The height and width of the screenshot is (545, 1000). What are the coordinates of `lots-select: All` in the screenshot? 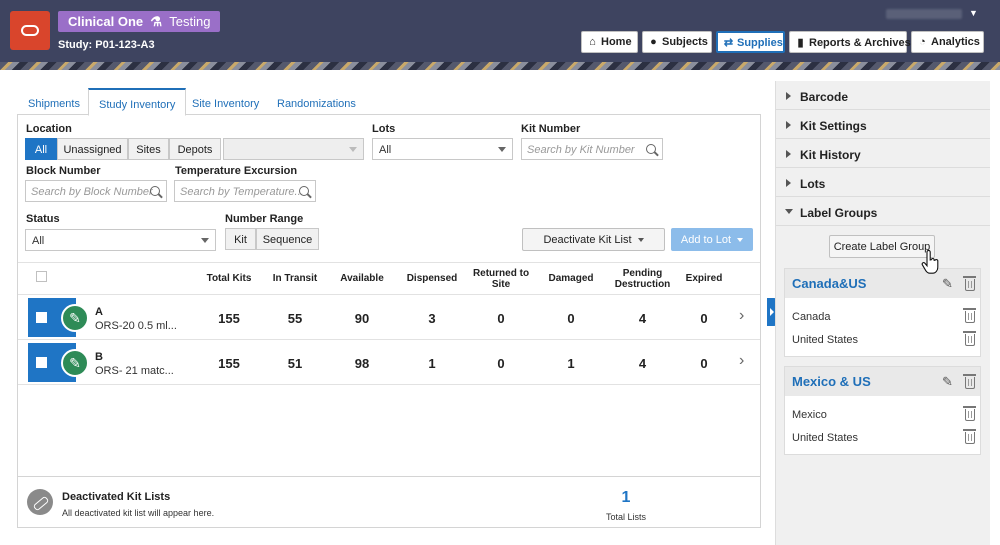 It's located at (442, 149).